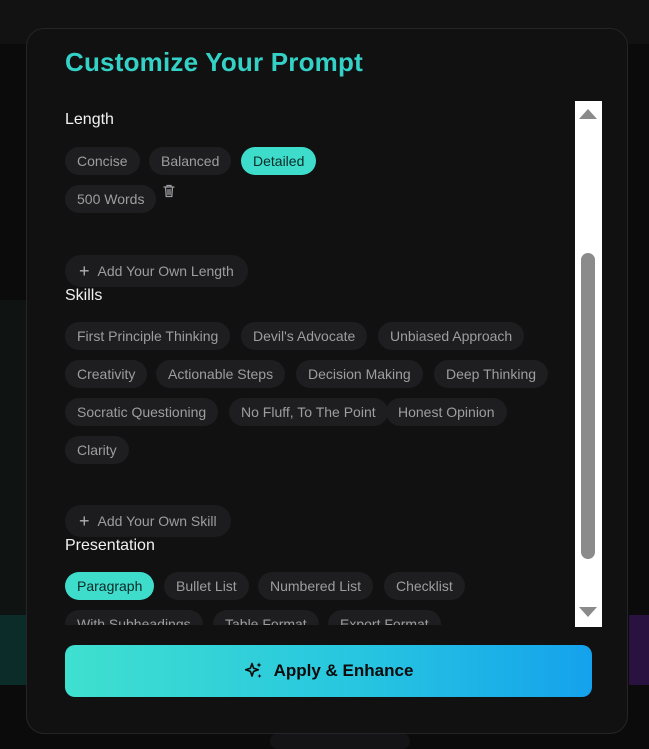  Describe the element at coordinates (316, 586) in the screenshot. I see `presentation-option: Numbered List` at that location.